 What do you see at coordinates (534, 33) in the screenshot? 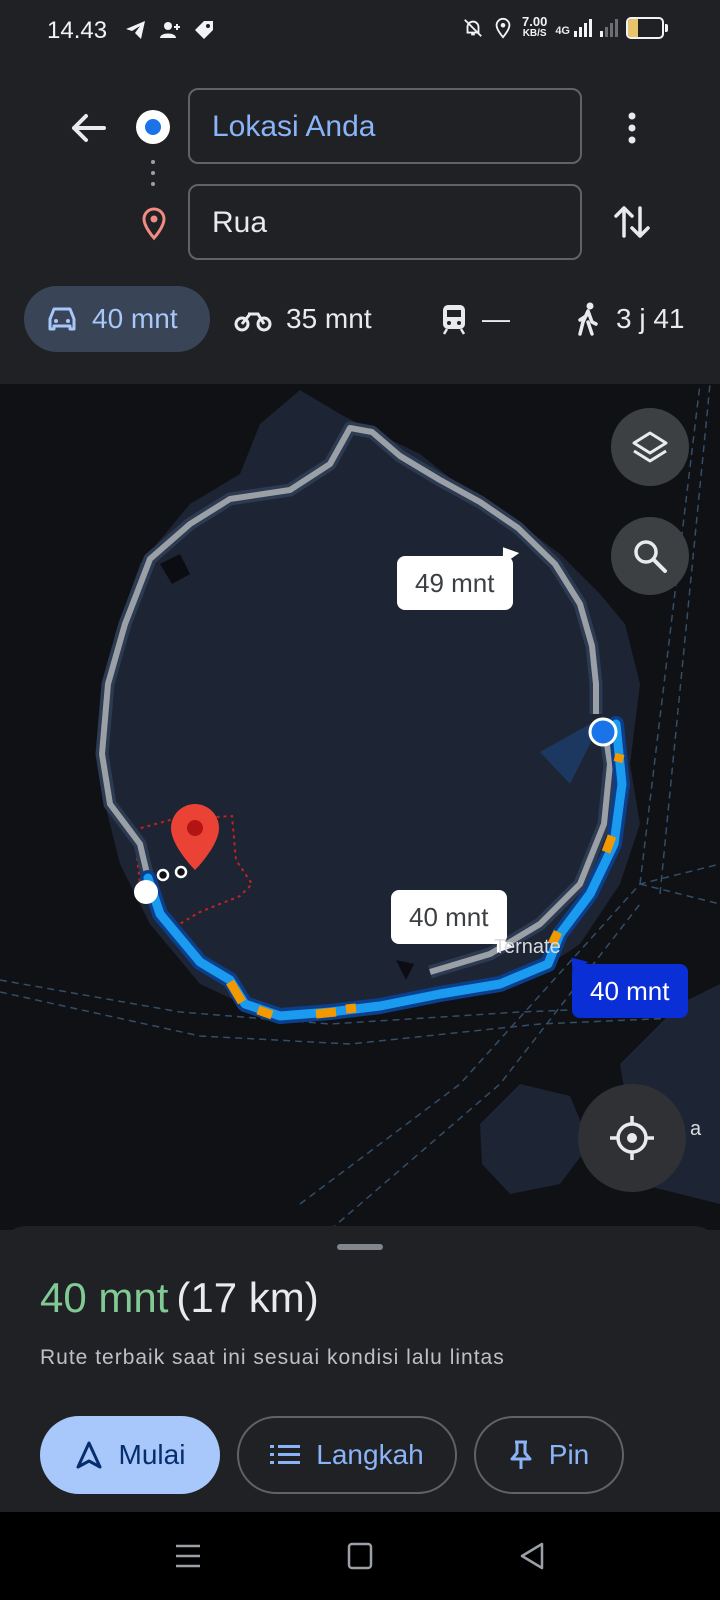
I see `speed-unit: KB/S` at bounding box center [534, 33].